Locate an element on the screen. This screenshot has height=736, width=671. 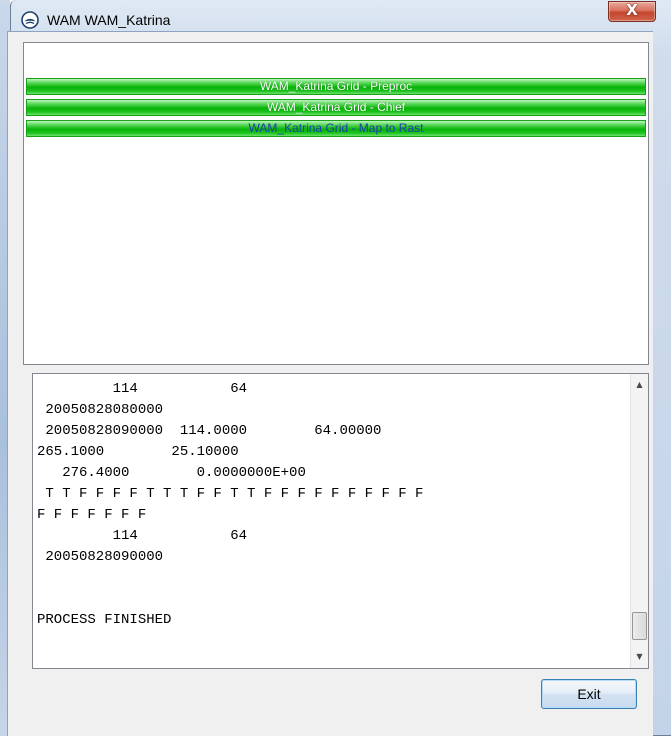
log-scrollbar: ▲ ▼ is located at coordinates (639, 521).